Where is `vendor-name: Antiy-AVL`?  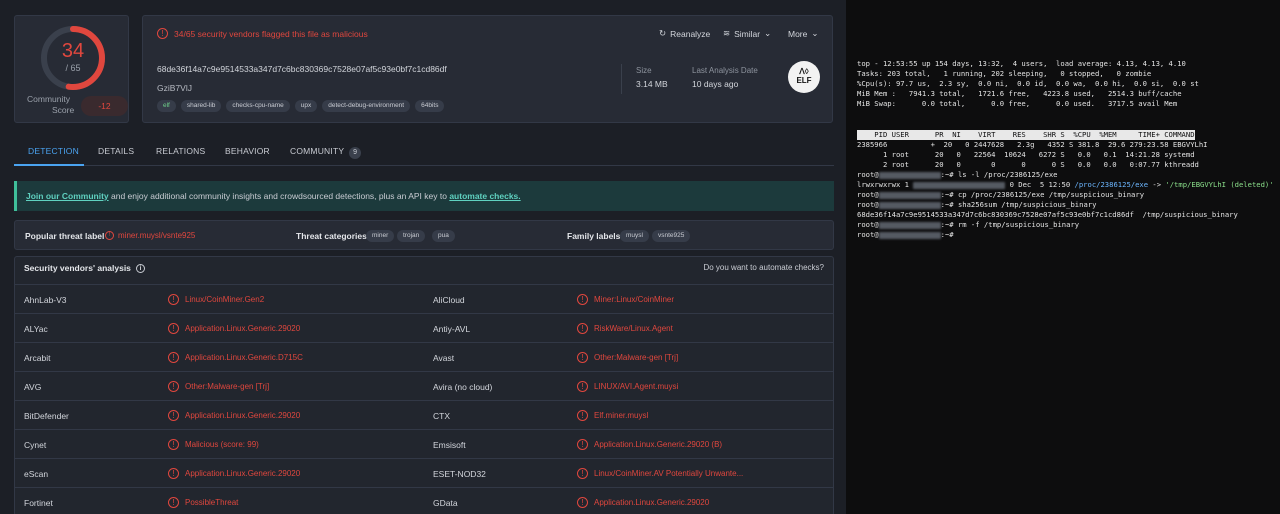 vendor-name: Antiy-AVL is located at coordinates (452, 329).